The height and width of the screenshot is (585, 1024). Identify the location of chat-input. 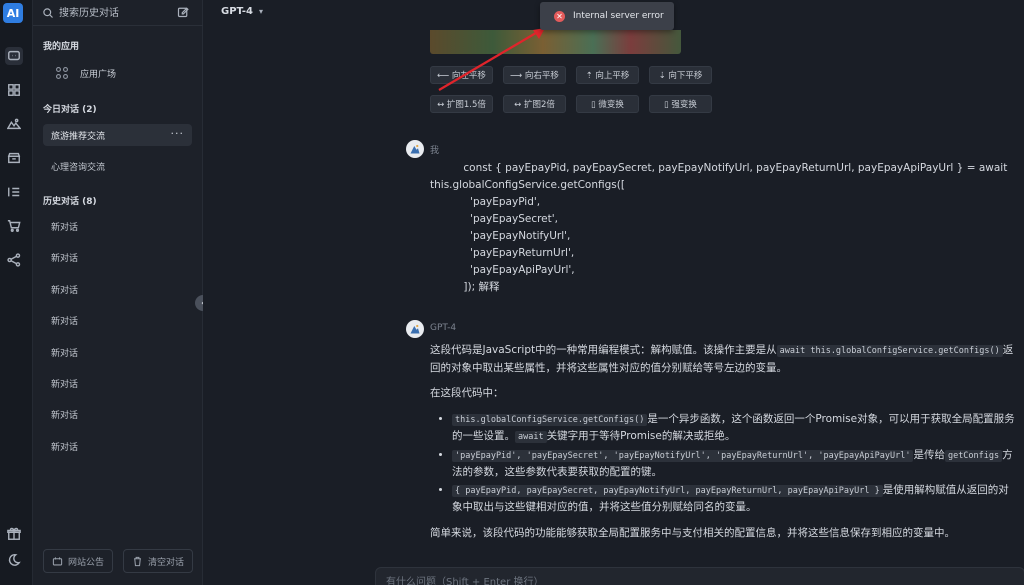
(686, 579).